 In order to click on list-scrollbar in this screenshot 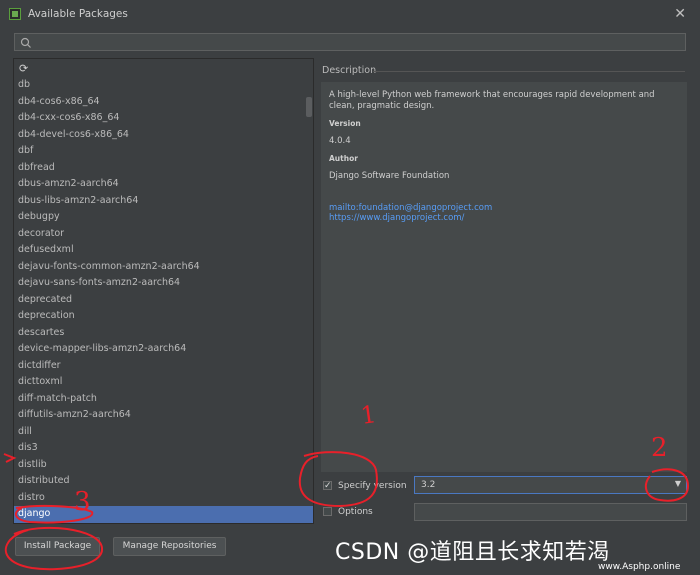, I will do `click(309, 107)`.